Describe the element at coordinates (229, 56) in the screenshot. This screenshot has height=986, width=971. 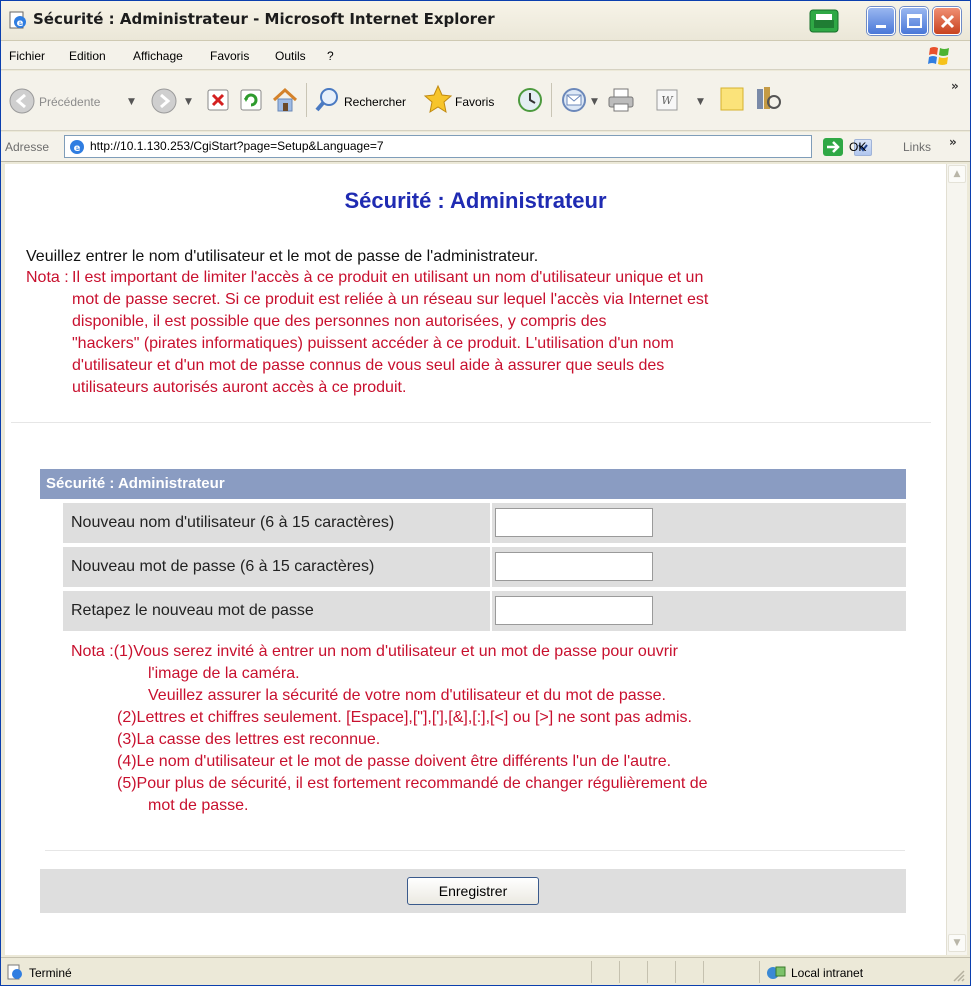
I see `menu-favoris: Favoris` at that location.